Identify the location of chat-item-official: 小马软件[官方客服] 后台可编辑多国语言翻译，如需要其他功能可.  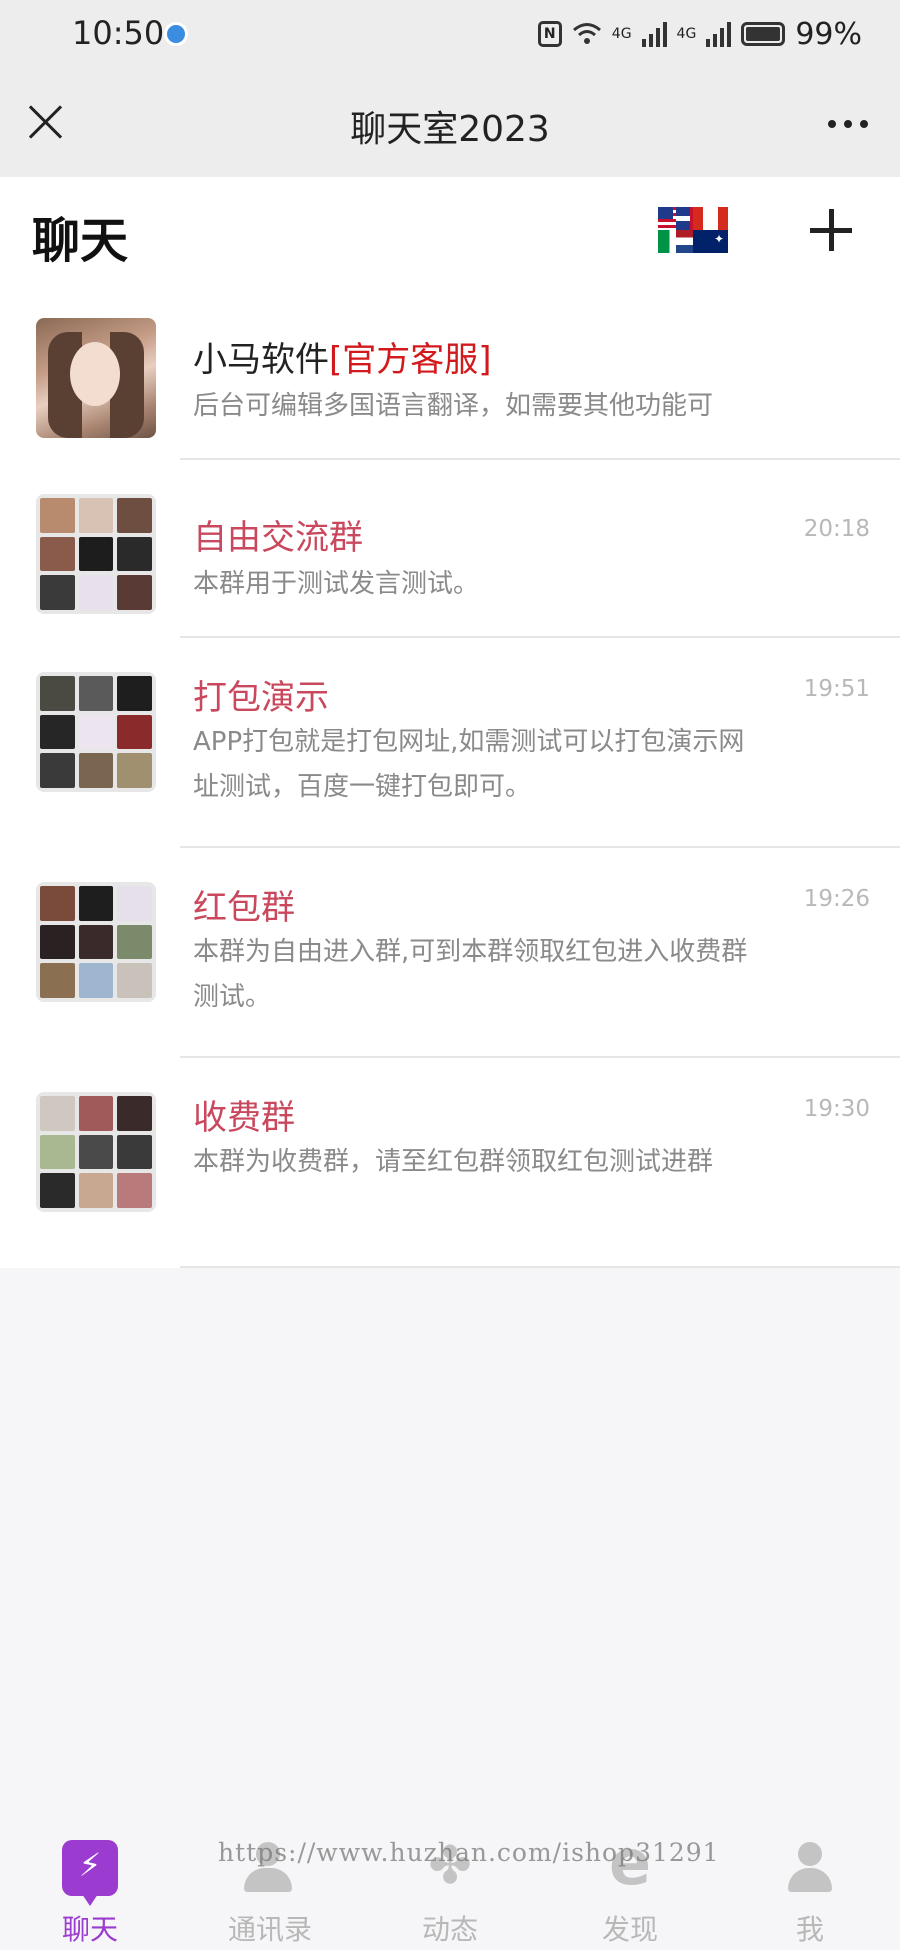
(450, 372).